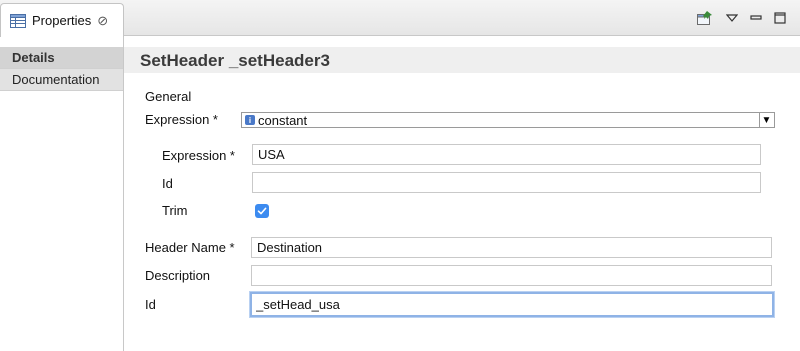 The height and width of the screenshot is (351, 800). I want to click on properties-table-icon, so click(18, 20).